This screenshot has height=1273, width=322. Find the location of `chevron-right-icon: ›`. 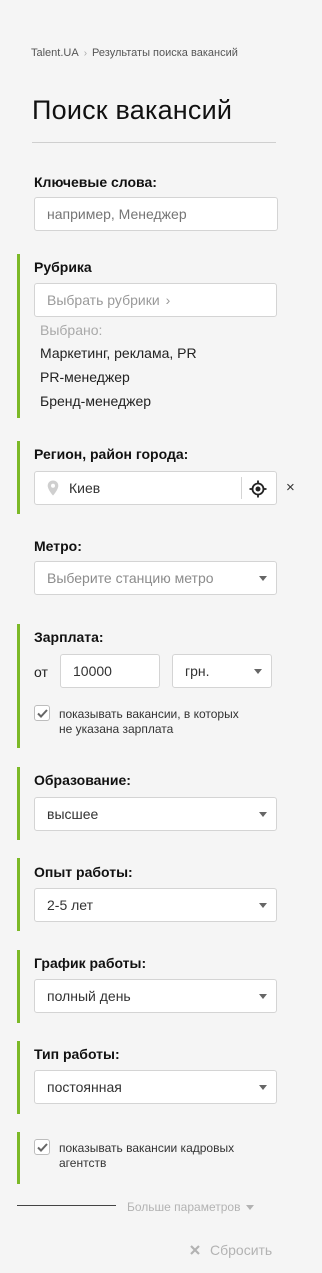

chevron-right-icon: › is located at coordinates (168, 300).